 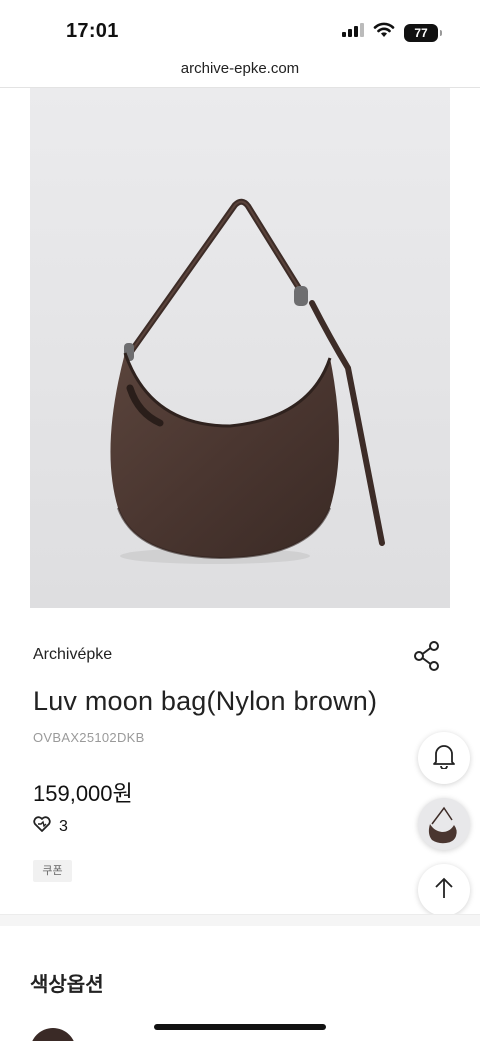 I want to click on battery-icon: 77, so click(x=423, y=32).